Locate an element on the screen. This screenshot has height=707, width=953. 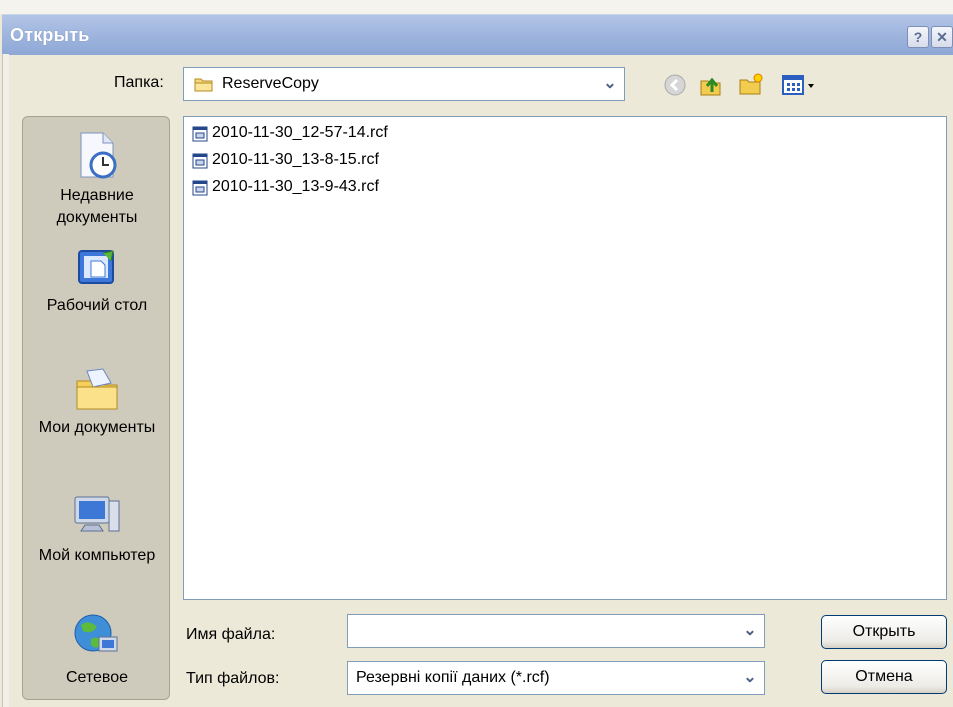
place-label: Недавние документы is located at coordinates (97, 206).